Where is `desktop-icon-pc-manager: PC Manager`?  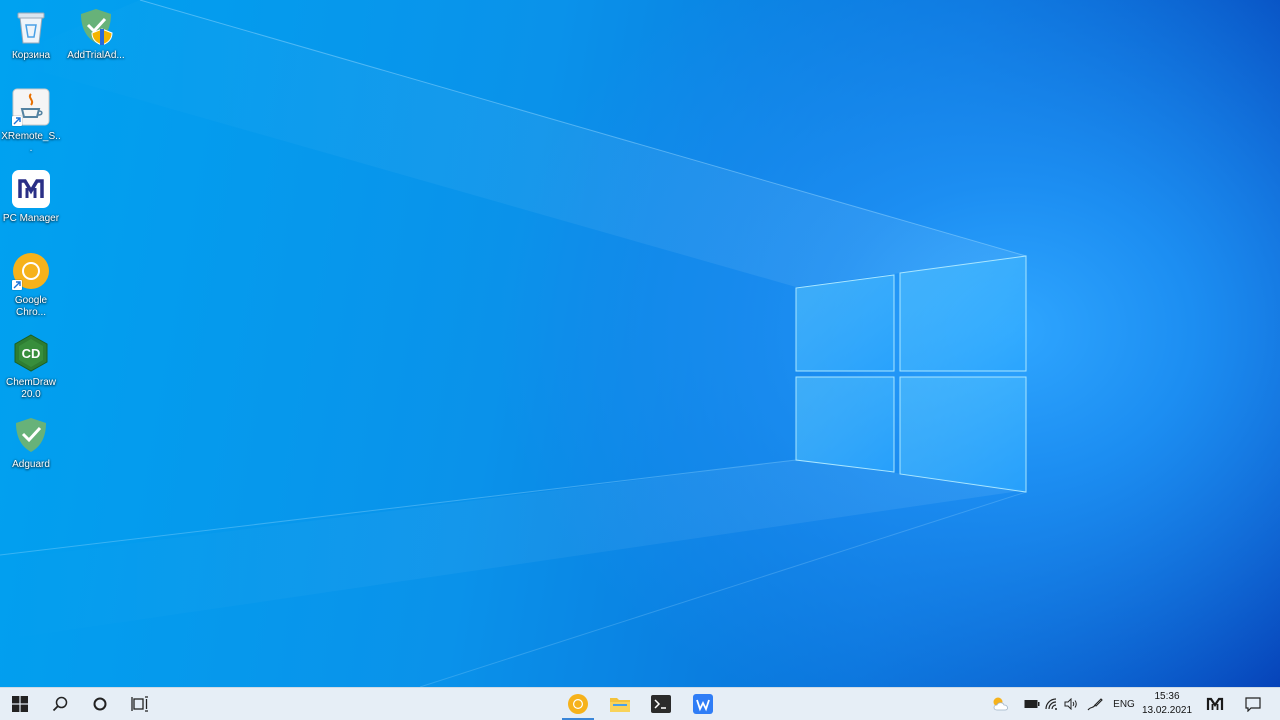 desktop-icon-pc-manager: PC Manager is located at coordinates (31, 197).